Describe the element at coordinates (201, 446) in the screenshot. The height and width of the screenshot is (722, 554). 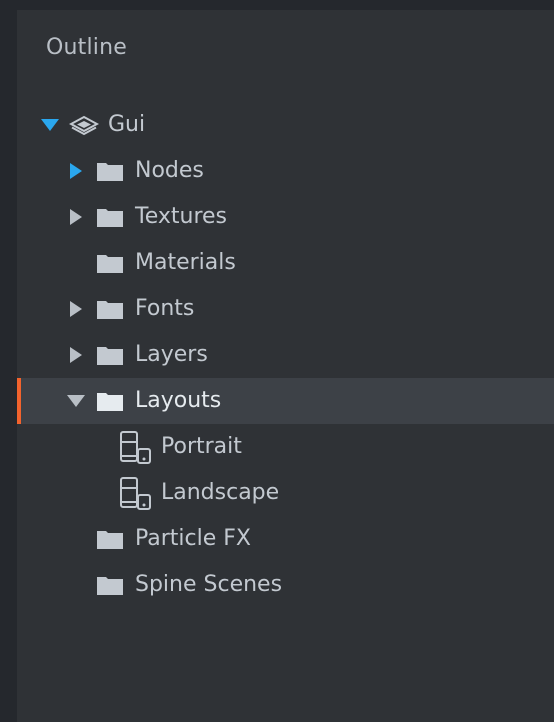
I see `tree-item-label: Portrait` at that location.